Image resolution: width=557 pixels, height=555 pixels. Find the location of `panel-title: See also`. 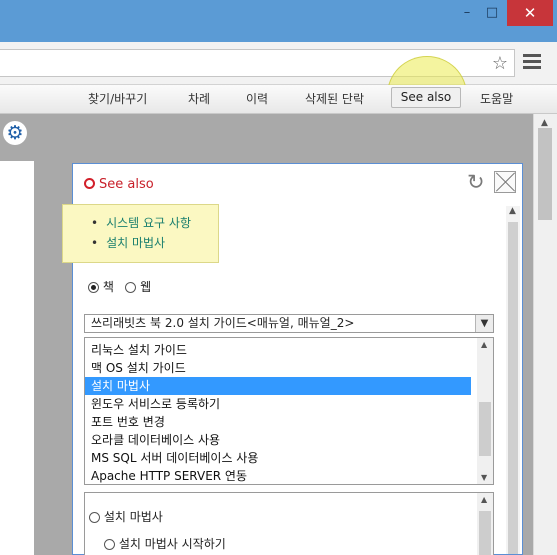

panel-title: See also is located at coordinates (119, 184).